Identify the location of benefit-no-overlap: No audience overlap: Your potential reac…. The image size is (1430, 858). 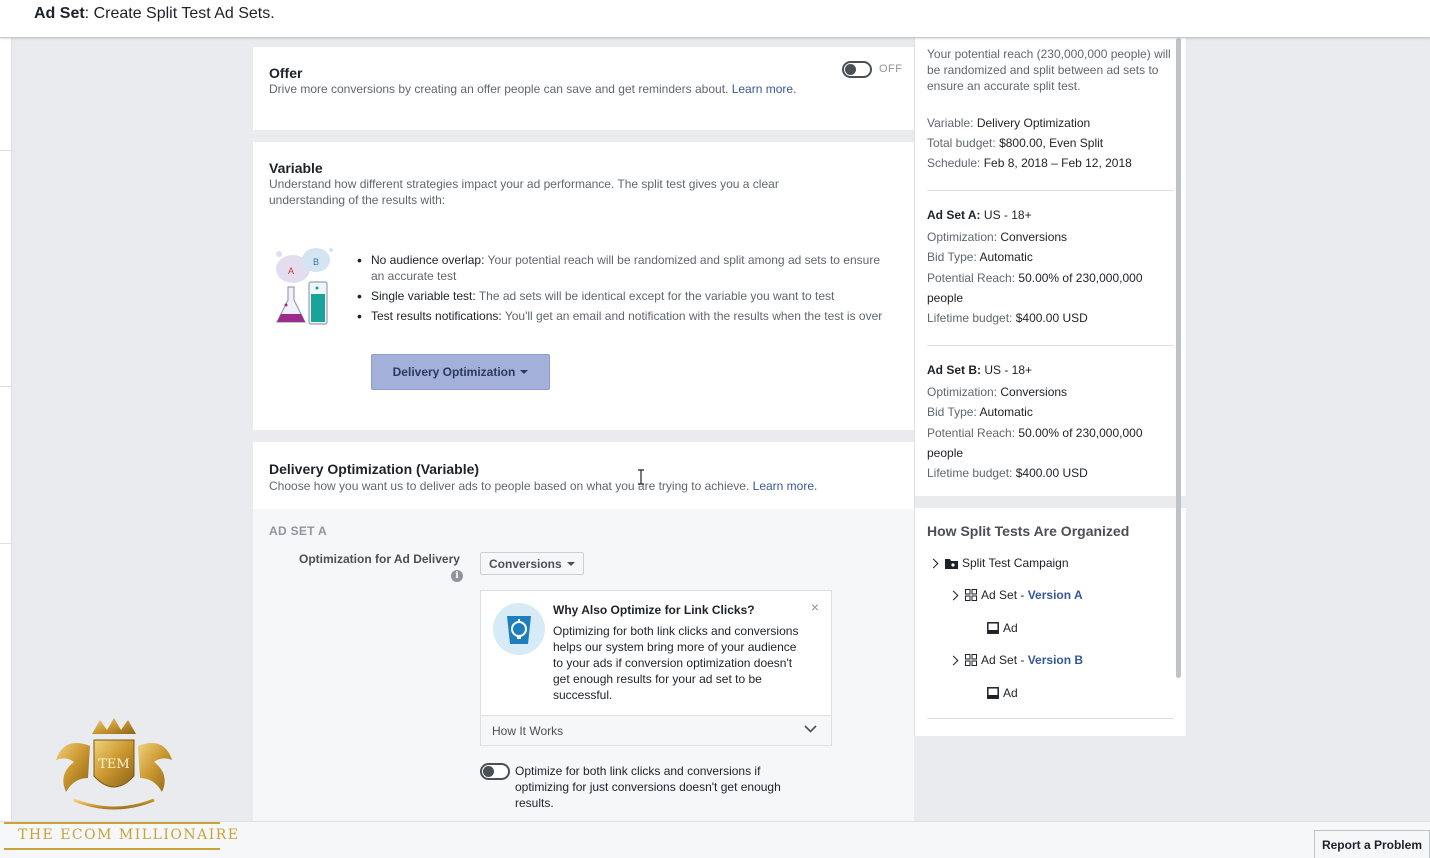
(623, 268).